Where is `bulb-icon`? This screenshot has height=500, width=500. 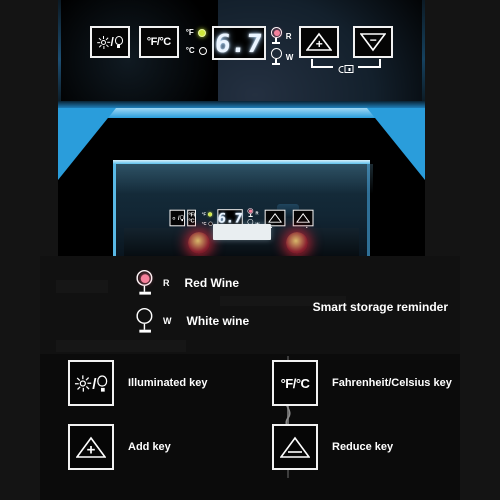
bulb-icon is located at coordinates (118, 42).